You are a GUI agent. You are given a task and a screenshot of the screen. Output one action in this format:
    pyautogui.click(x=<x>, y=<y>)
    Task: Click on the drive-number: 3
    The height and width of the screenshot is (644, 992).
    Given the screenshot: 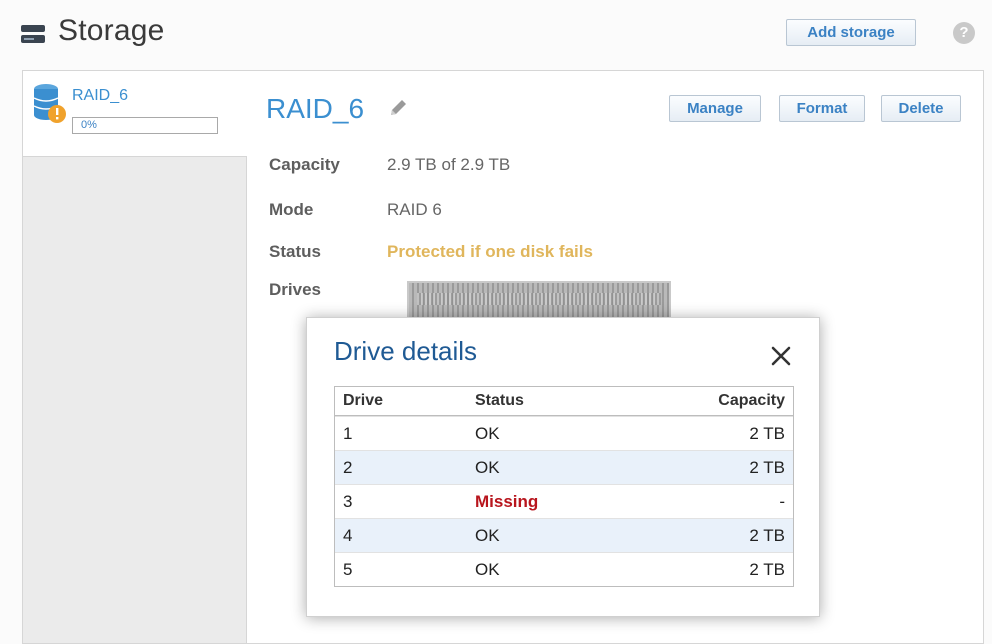 What is the action you would take?
    pyautogui.click(x=348, y=501)
    